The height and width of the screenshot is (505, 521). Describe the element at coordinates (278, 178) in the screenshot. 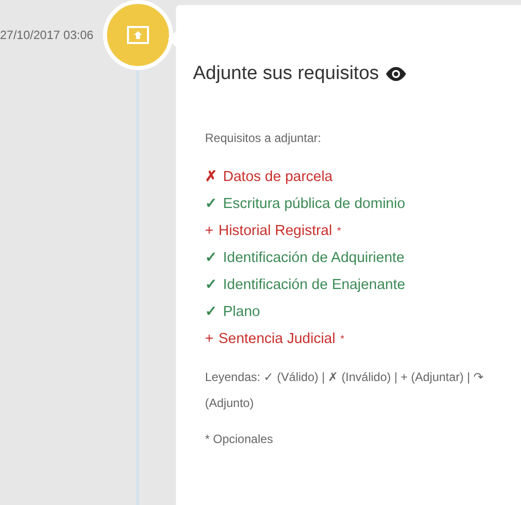

I see `requirement-label: Datos de parcela` at that location.